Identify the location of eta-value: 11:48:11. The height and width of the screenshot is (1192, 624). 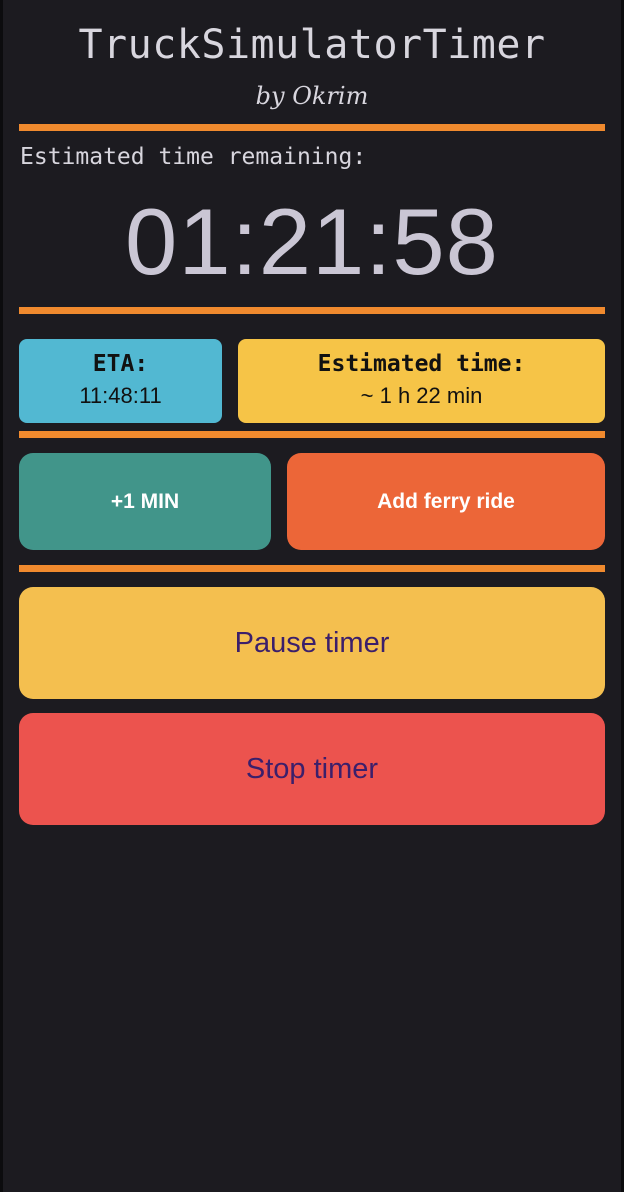
(120, 395).